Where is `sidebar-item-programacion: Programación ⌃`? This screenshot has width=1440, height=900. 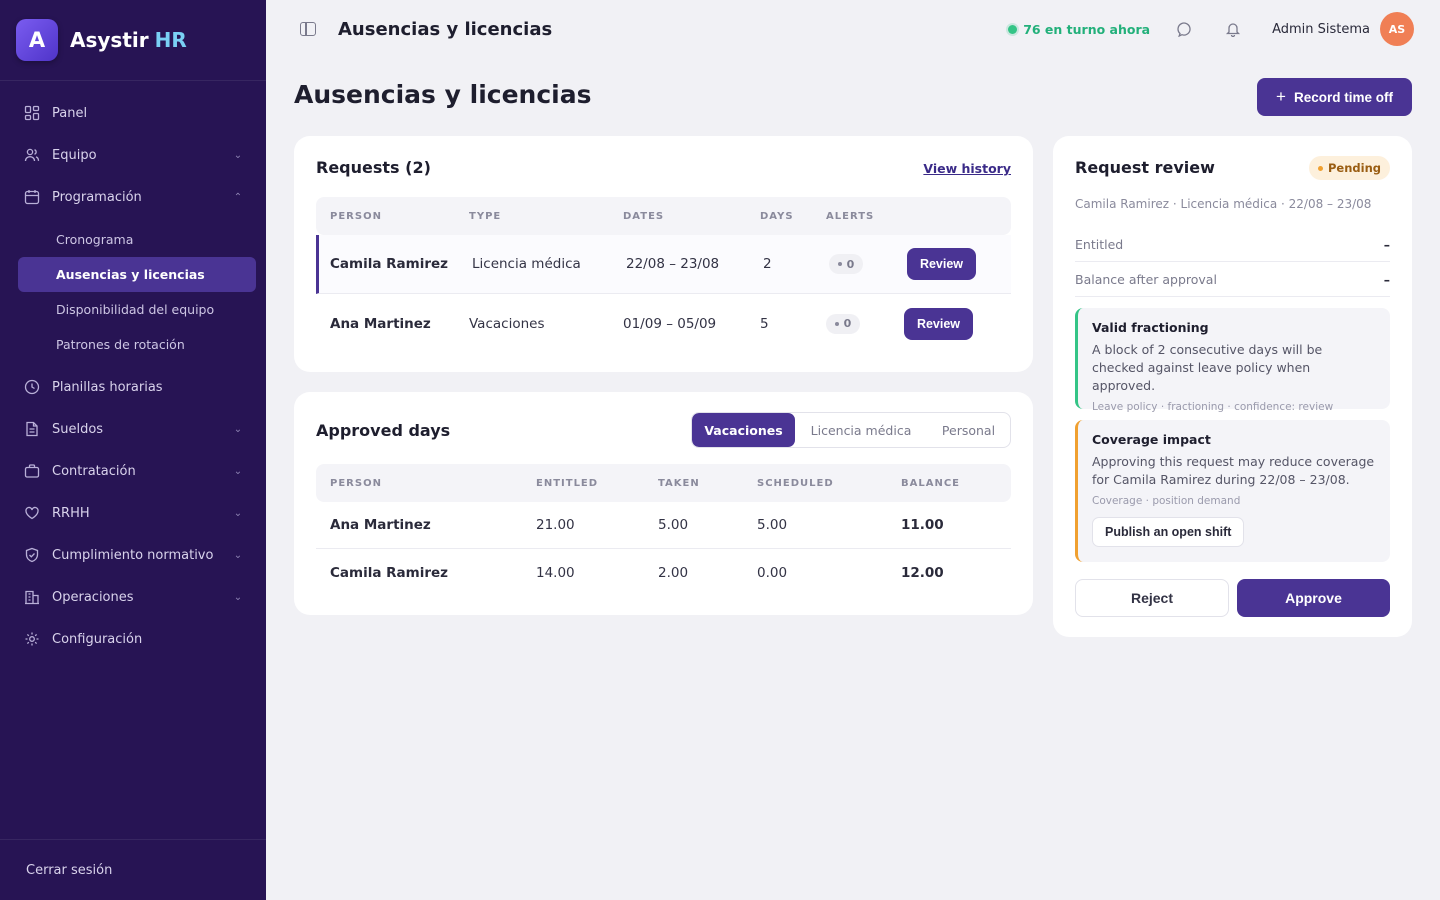
sidebar-item-programacion: Programación ⌃ is located at coordinates (133, 197).